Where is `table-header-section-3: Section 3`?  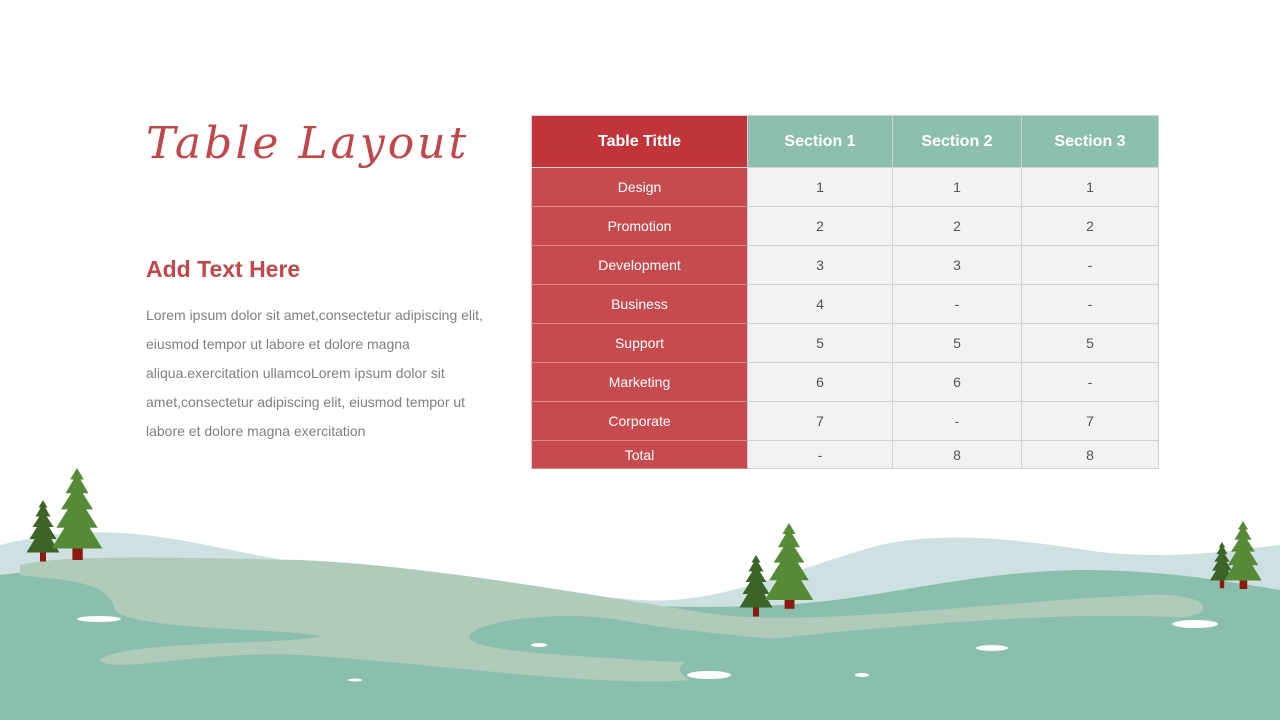 table-header-section-3: Section 3 is located at coordinates (1090, 141).